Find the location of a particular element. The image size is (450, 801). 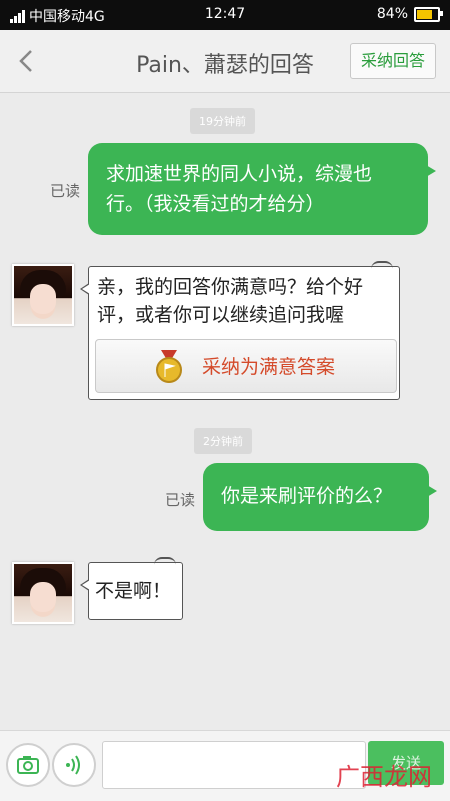

battery-percent: 84% is located at coordinates (392, 14).